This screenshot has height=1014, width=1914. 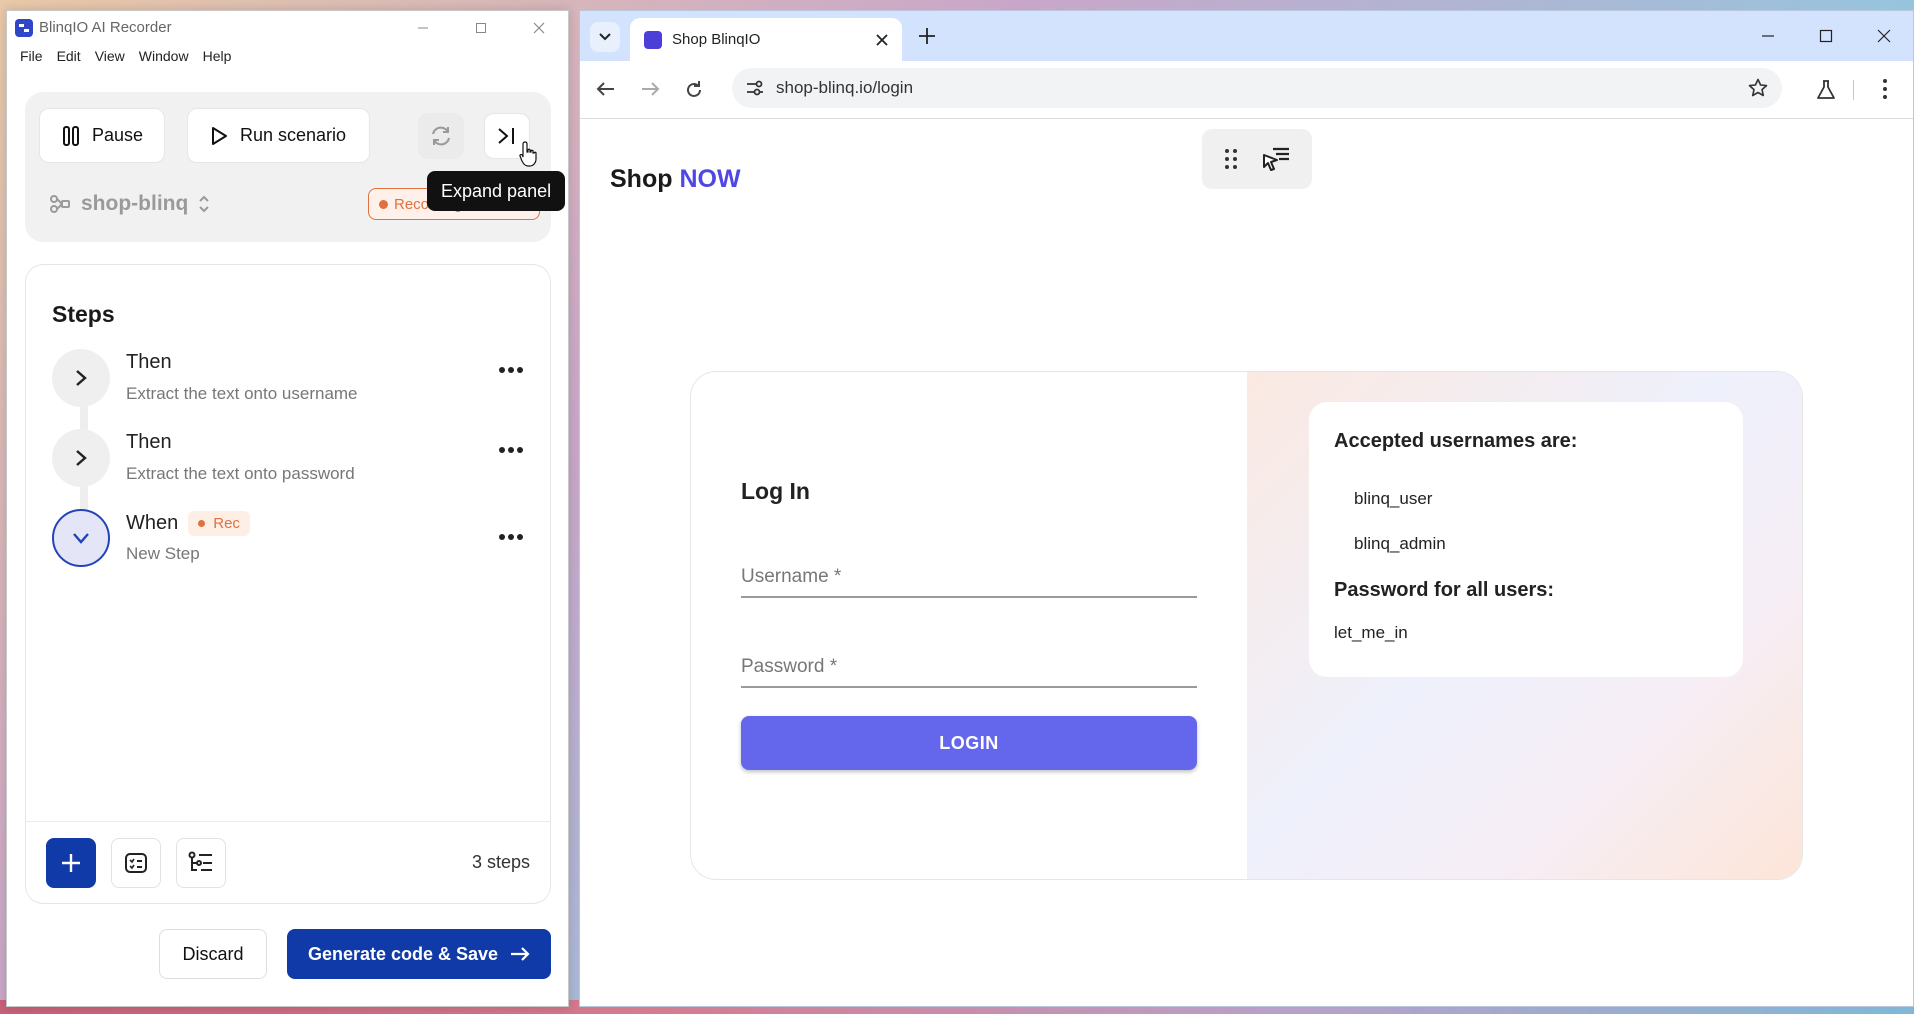 I want to click on menu-file: File, so click(x=31, y=56).